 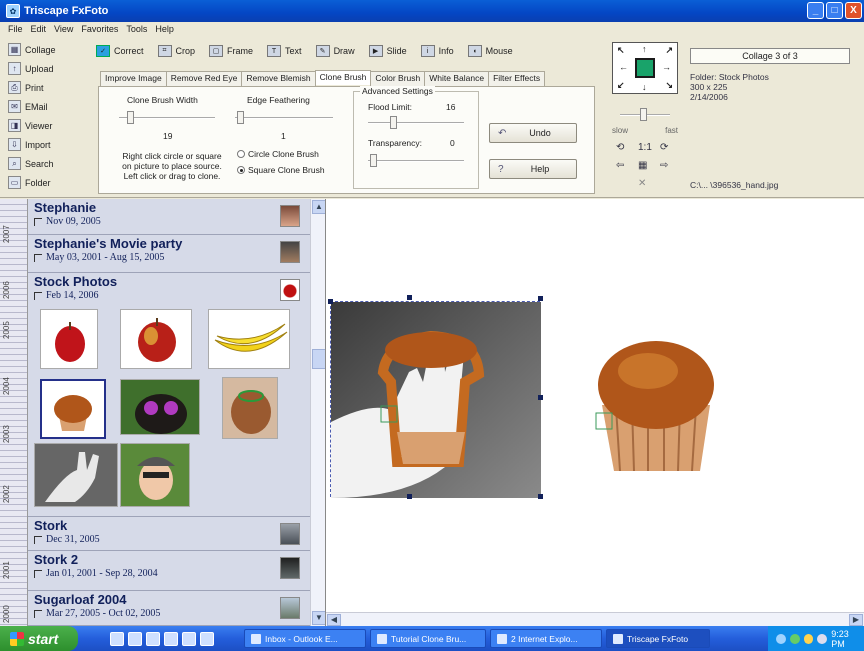 I want to click on arrow-up-left-icon: ↖, so click(x=621, y=50).